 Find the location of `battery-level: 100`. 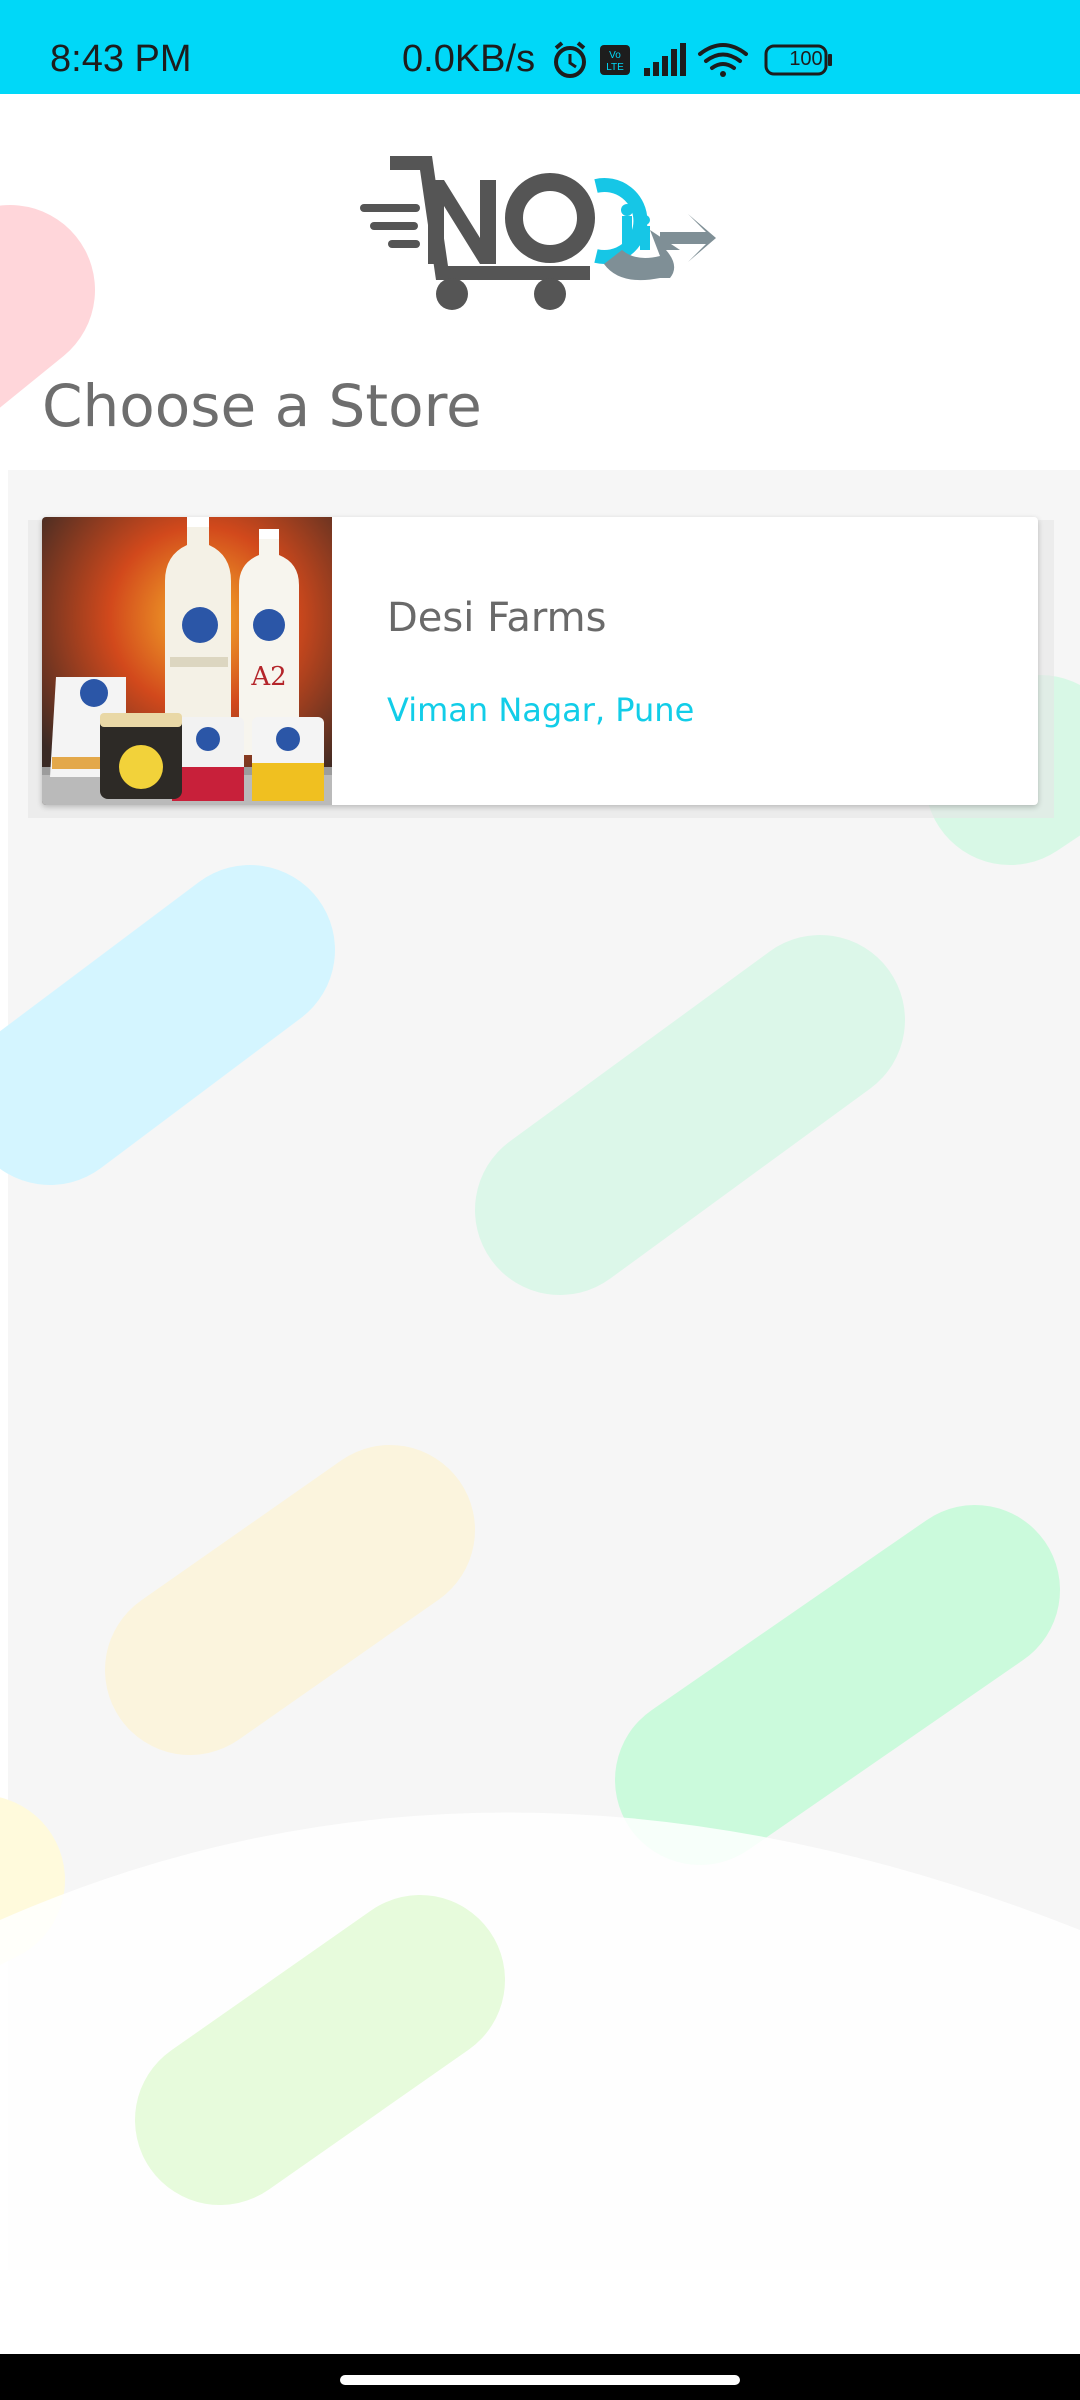

battery-level: 100 is located at coordinates (806, 59).